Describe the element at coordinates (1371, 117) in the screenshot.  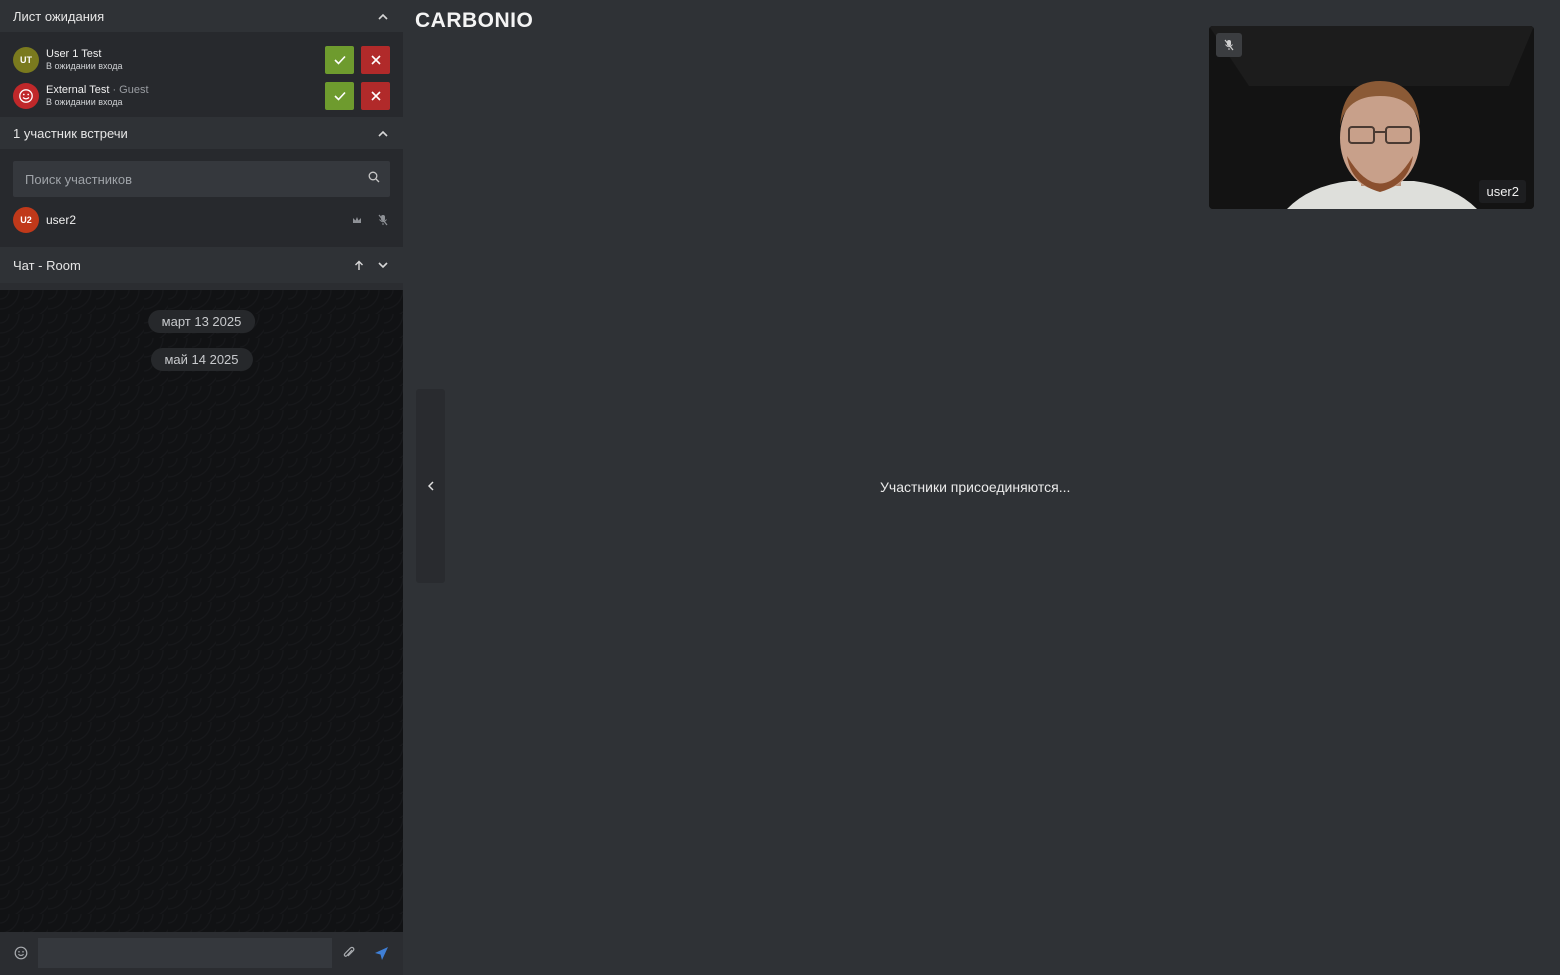
I see `video-tile: user2` at that location.